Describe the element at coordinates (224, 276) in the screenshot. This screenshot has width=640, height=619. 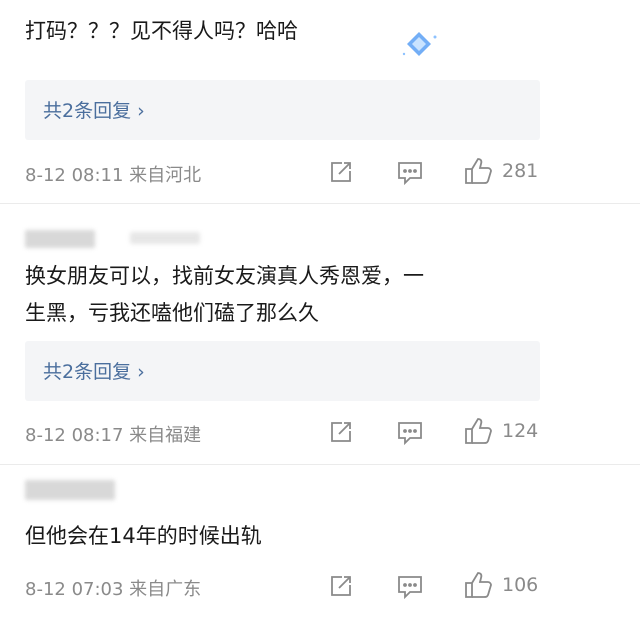
I see `comment-text-line-1: 换女朋友可以，找前女友演真人秀恩爱，一` at that location.